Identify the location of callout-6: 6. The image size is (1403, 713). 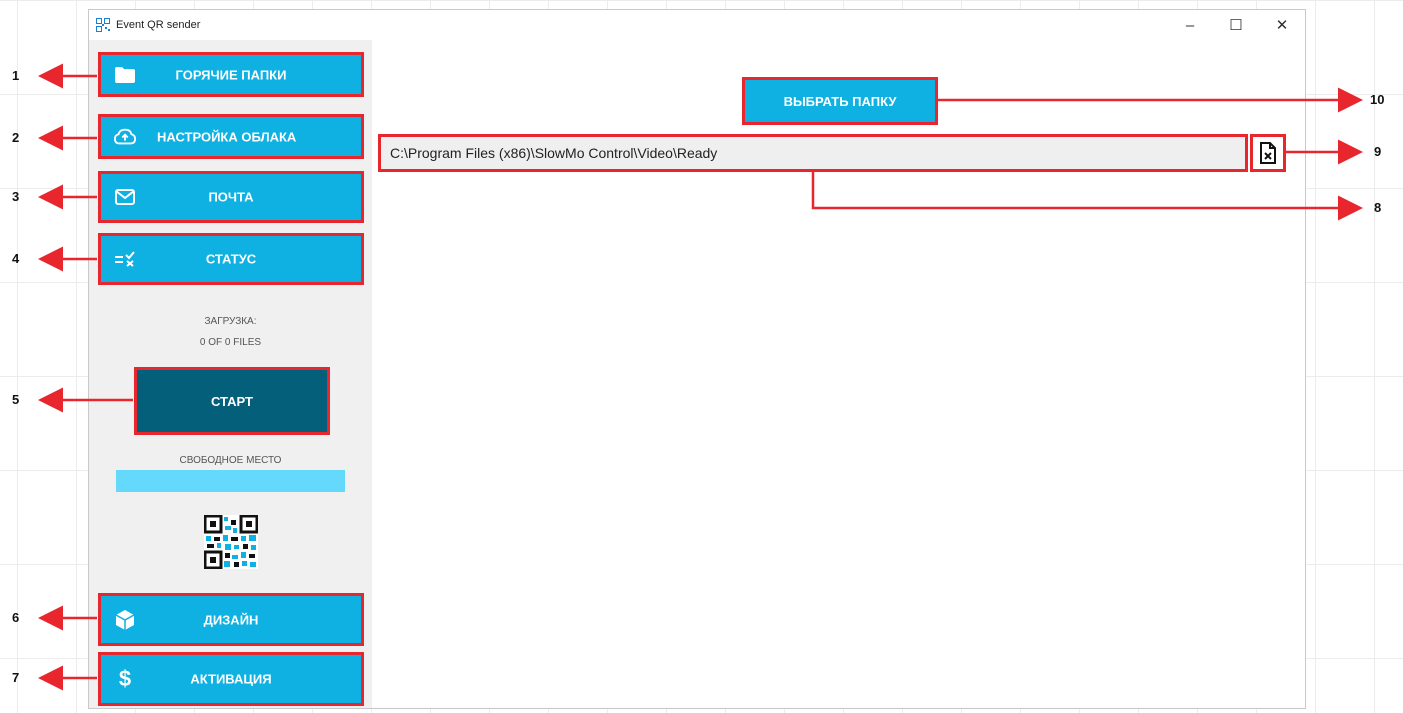
(16, 617).